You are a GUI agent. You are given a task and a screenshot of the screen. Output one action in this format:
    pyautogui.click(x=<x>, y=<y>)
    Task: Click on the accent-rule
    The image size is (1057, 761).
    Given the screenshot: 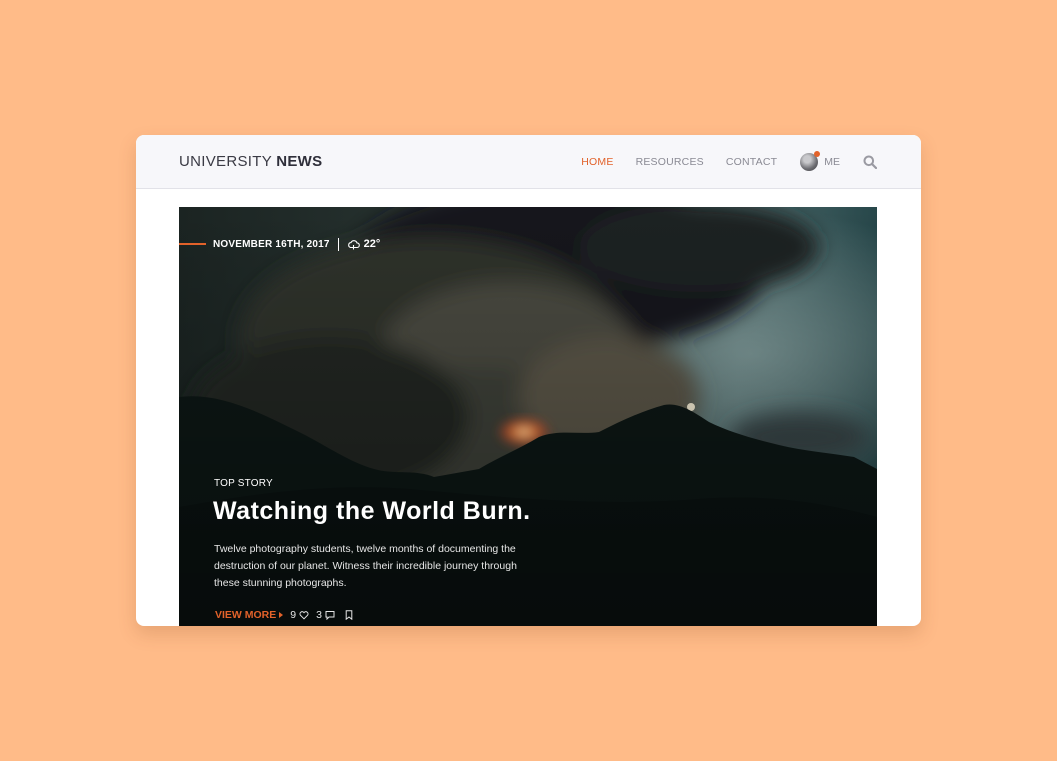 What is the action you would take?
    pyautogui.click(x=192, y=244)
    